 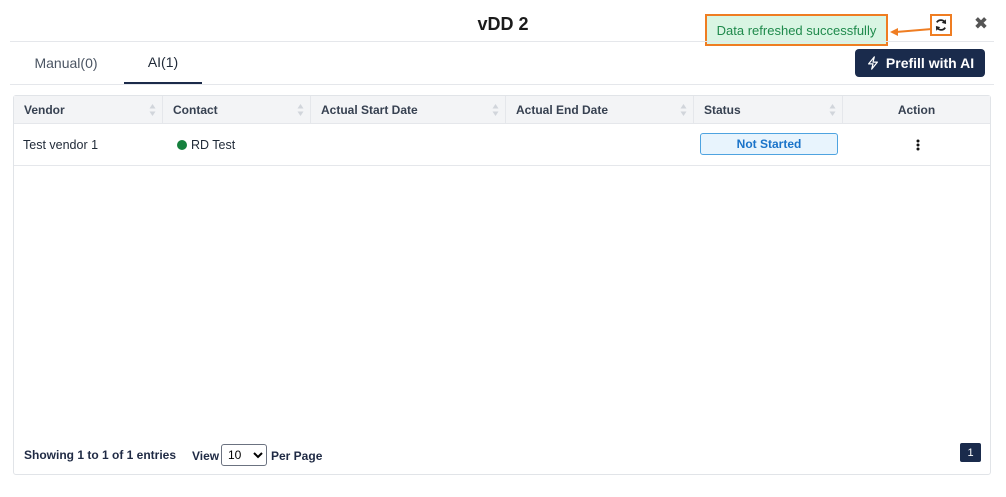 I want to click on tab-ai: AI(1), so click(x=163, y=63).